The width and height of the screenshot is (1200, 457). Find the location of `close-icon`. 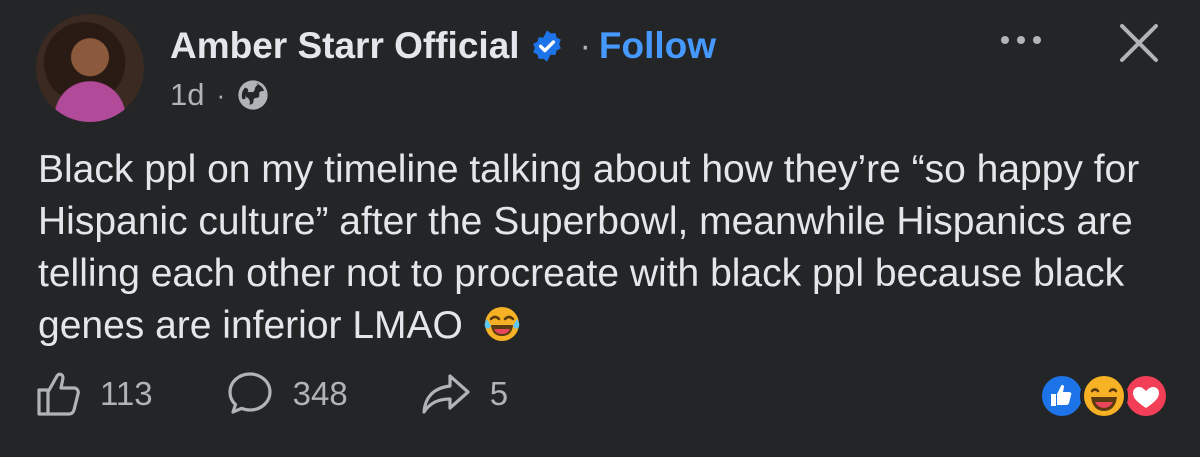

close-icon is located at coordinates (1139, 43).